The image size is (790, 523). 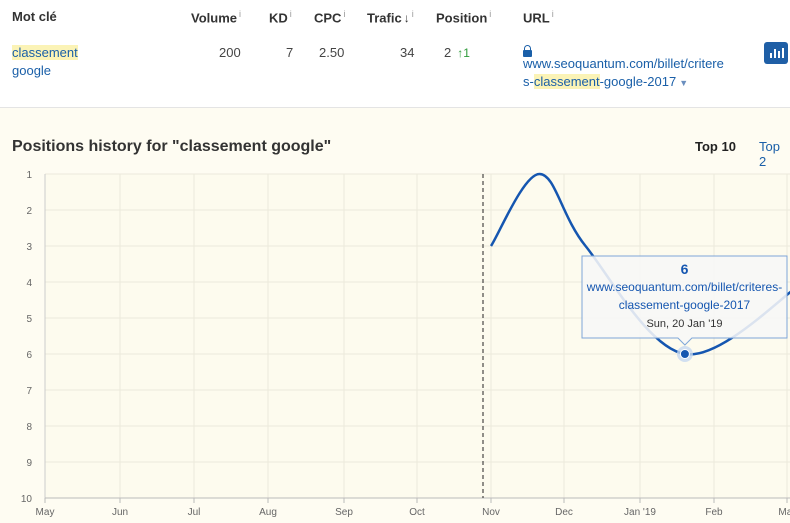 I want to click on x-tick-label: Nov, so click(x=491, y=512).